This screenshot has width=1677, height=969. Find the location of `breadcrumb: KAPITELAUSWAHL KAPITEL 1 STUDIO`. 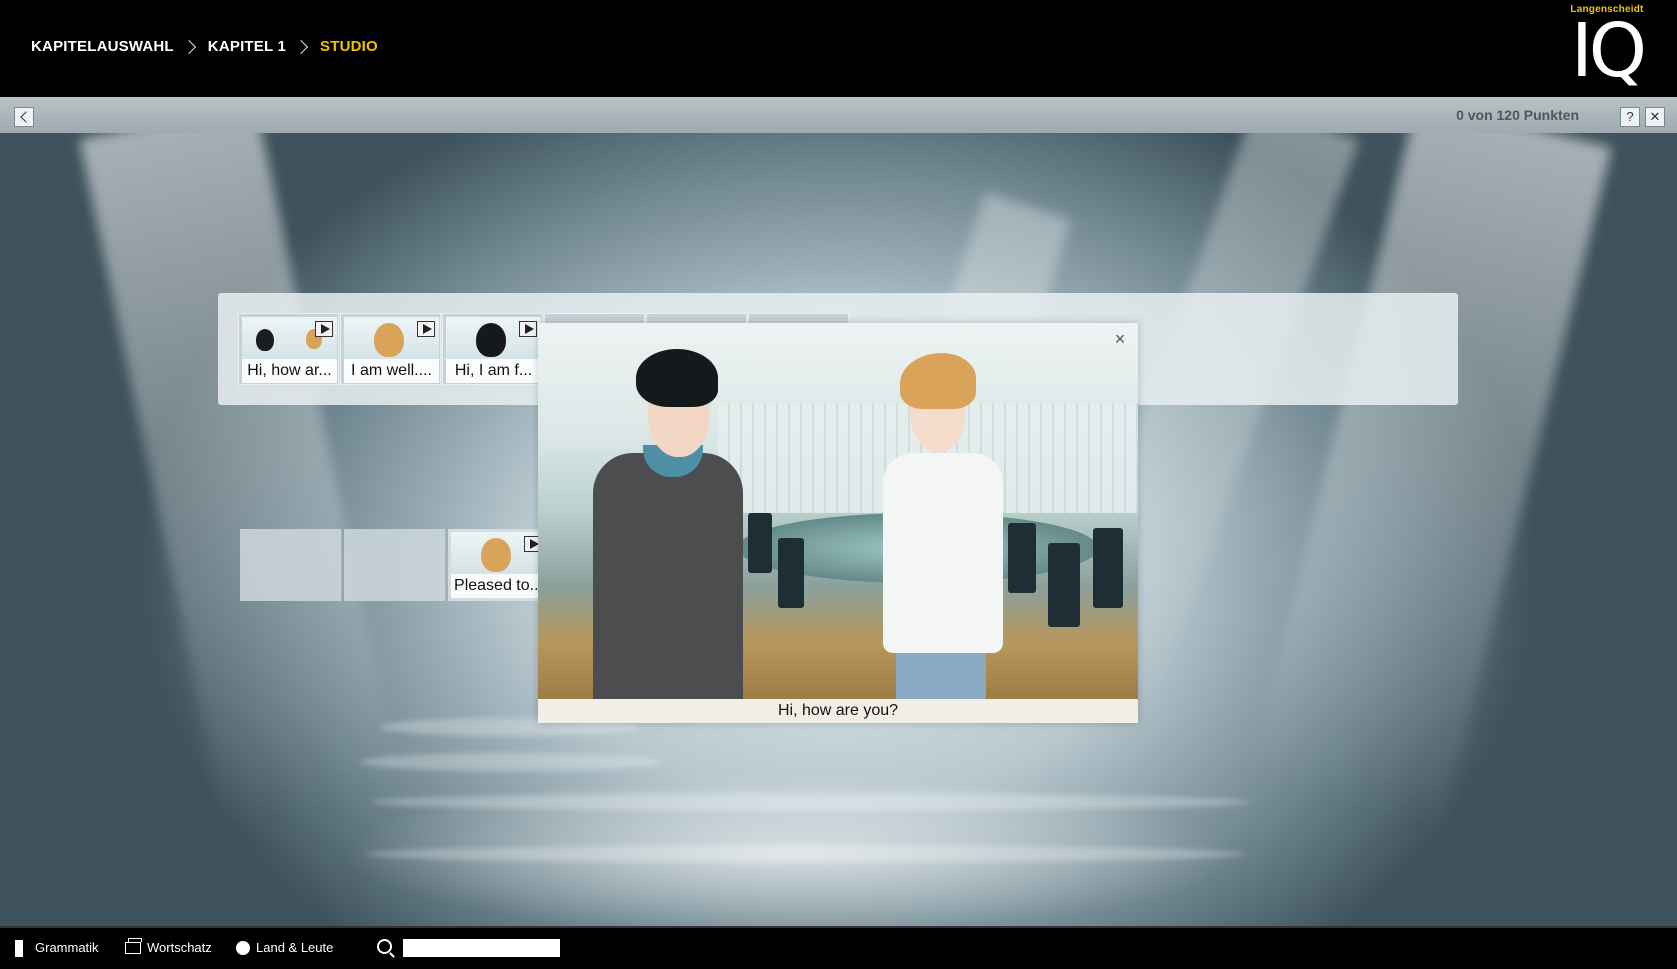

breadcrumb: KAPITELAUSWAHL KAPITEL 1 STUDIO is located at coordinates (204, 46).